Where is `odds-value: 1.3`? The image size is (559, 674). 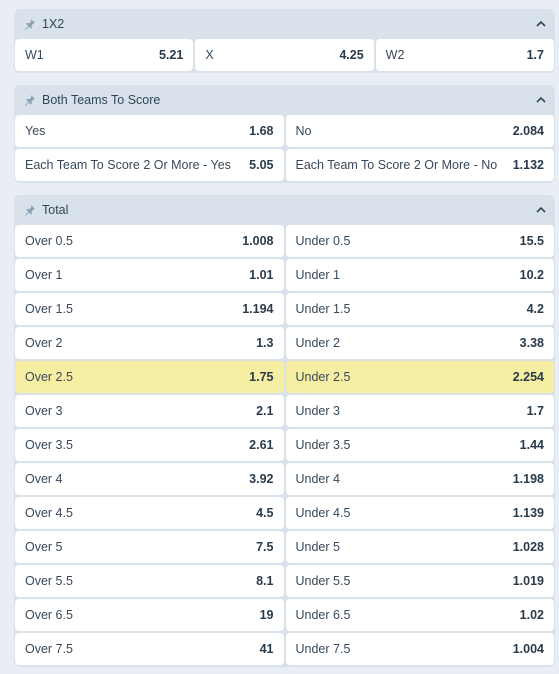
odds-value: 1.3 is located at coordinates (265, 343).